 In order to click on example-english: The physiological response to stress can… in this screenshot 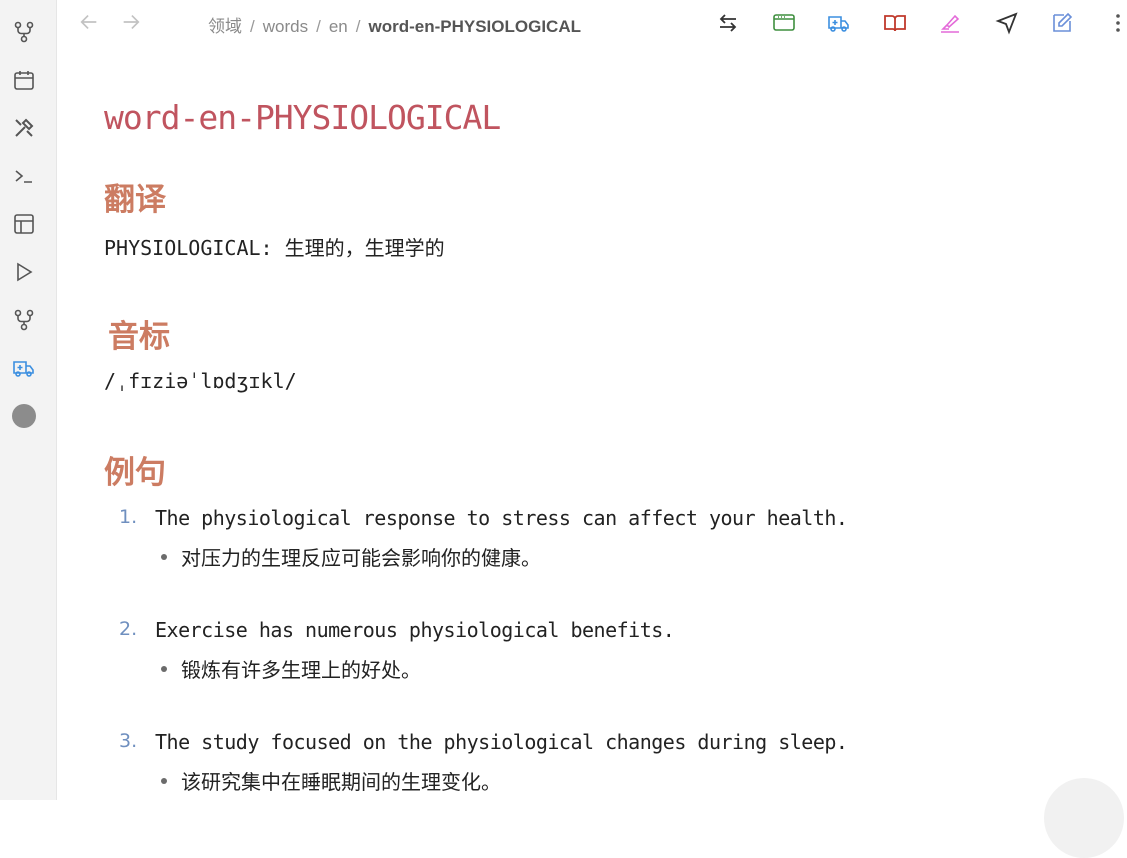, I will do `click(501, 518)`.